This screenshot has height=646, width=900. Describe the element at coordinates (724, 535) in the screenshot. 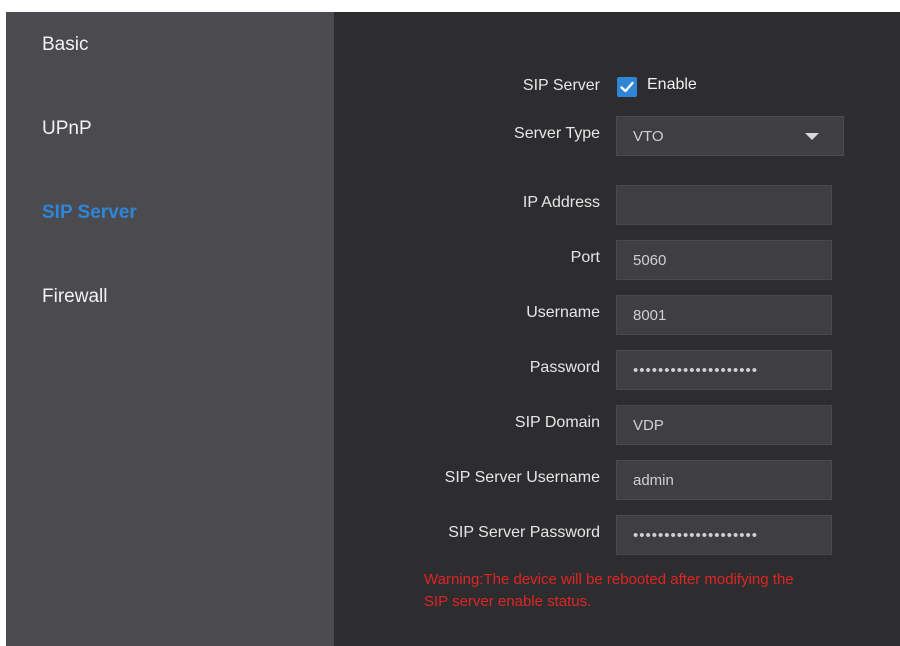

I see `sip-server-password-input` at that location.